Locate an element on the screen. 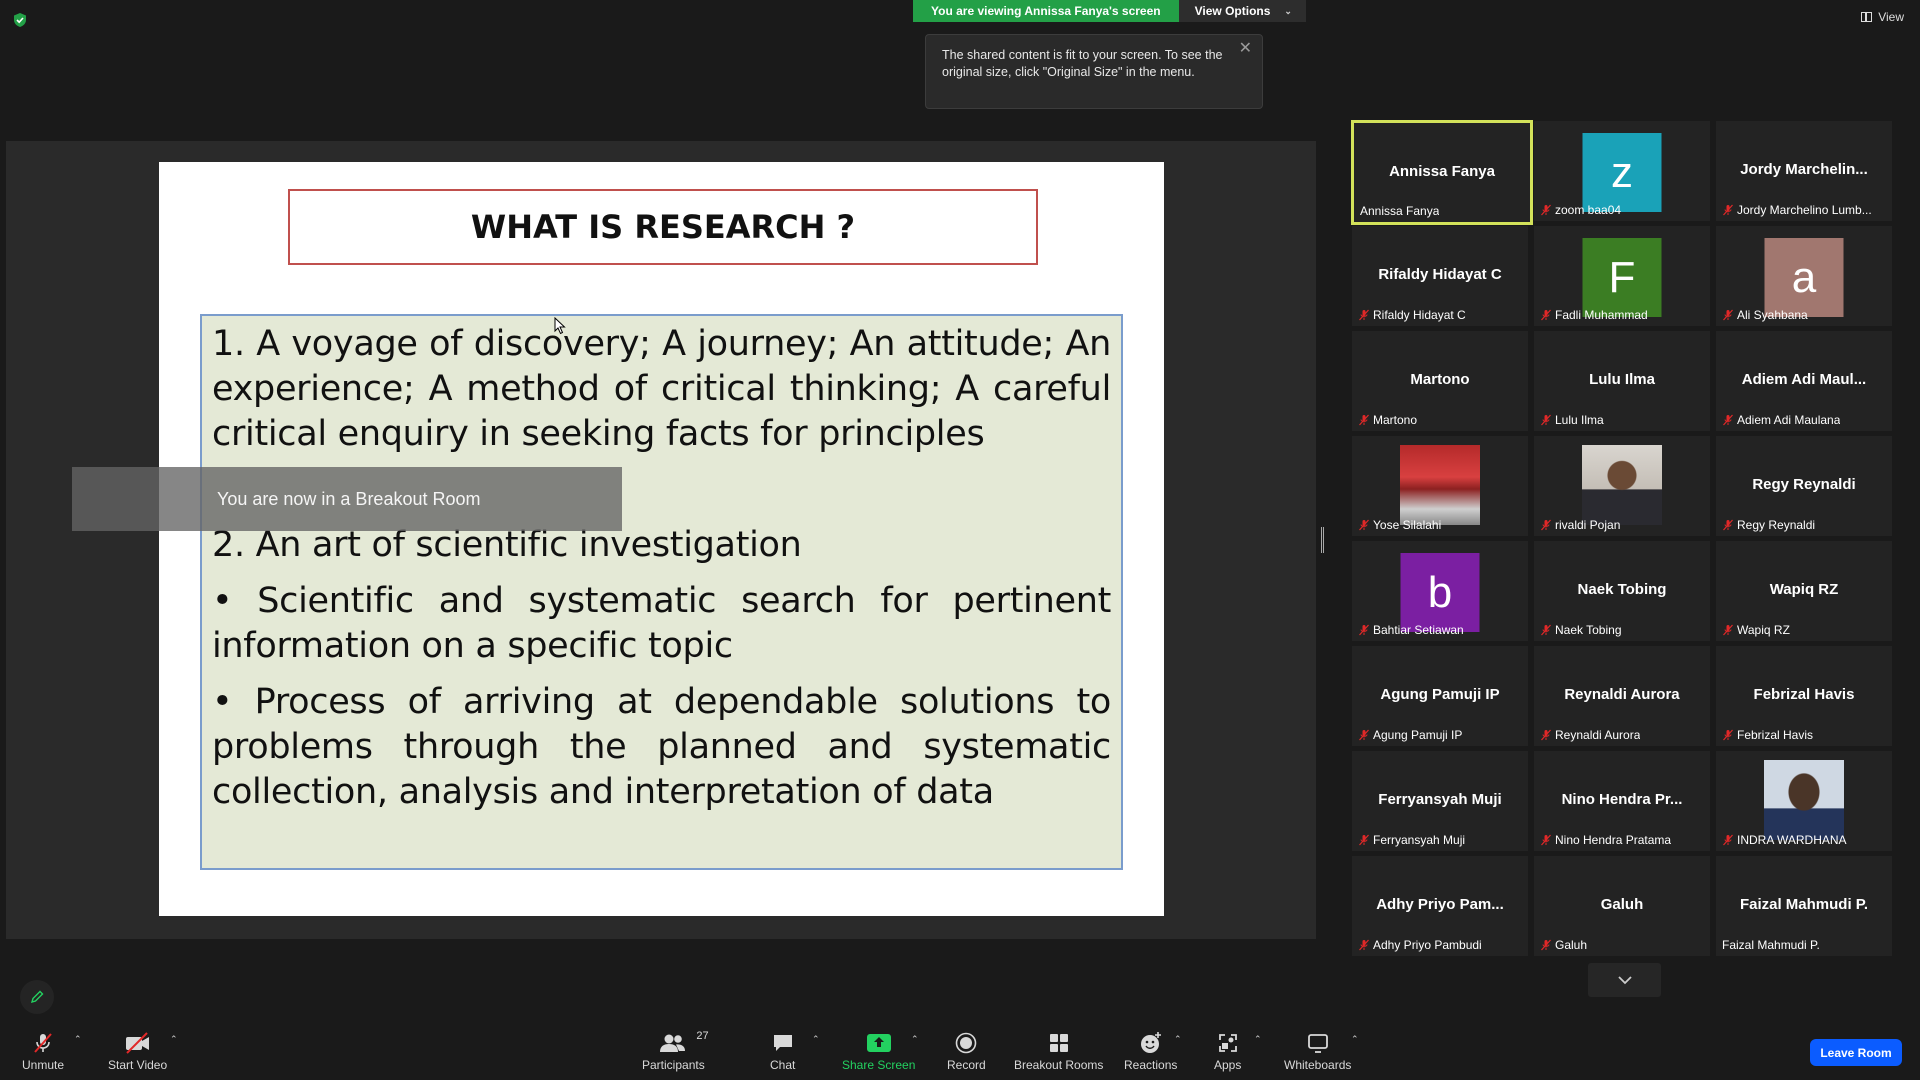 This screenshot has height=1080, width=1920. record-label: Record is located at coordinates (966, 1065).